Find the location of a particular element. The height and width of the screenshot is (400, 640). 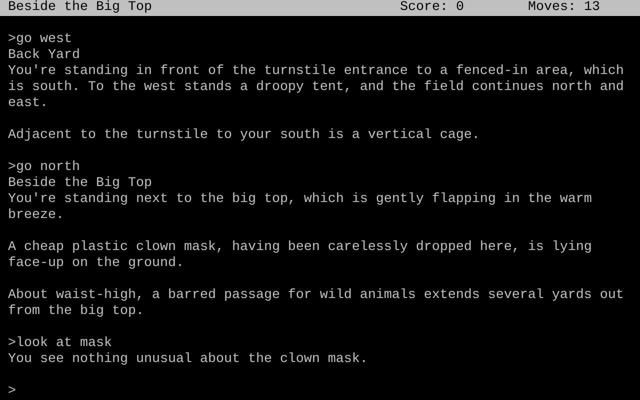

story-text: A cheap plastic clown mask, having been carelessly dropped here, is lying face-up on the ground. is located at coordinates (300, 256).